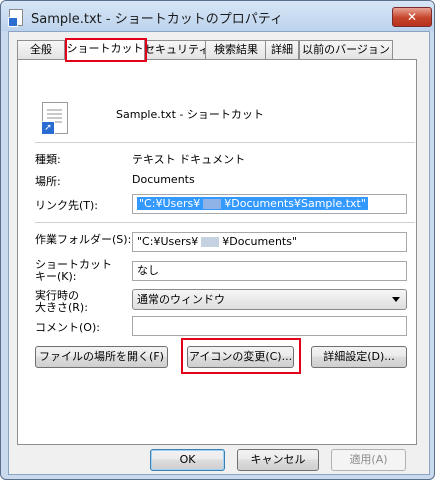 This screenshot has width=435, height=480. What do you see at coordinates (181, 299) in the screenshot?
I see `run-size-value: 通常のウィンドウ` at bounding box center [181, 299].